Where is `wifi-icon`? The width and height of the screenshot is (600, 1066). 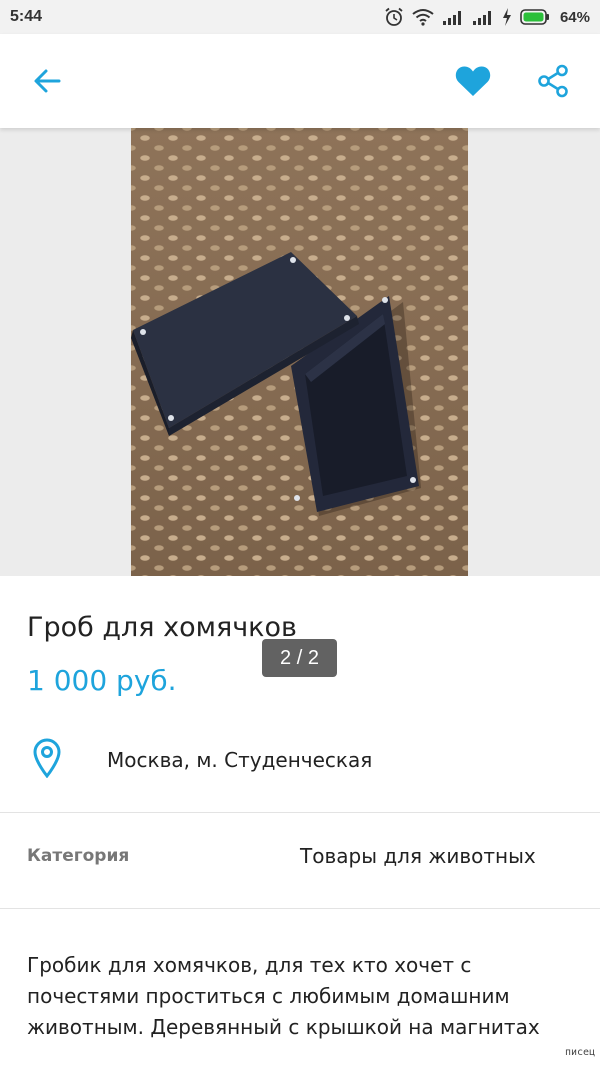
wifi-icon is located at coordinates (423, 17).